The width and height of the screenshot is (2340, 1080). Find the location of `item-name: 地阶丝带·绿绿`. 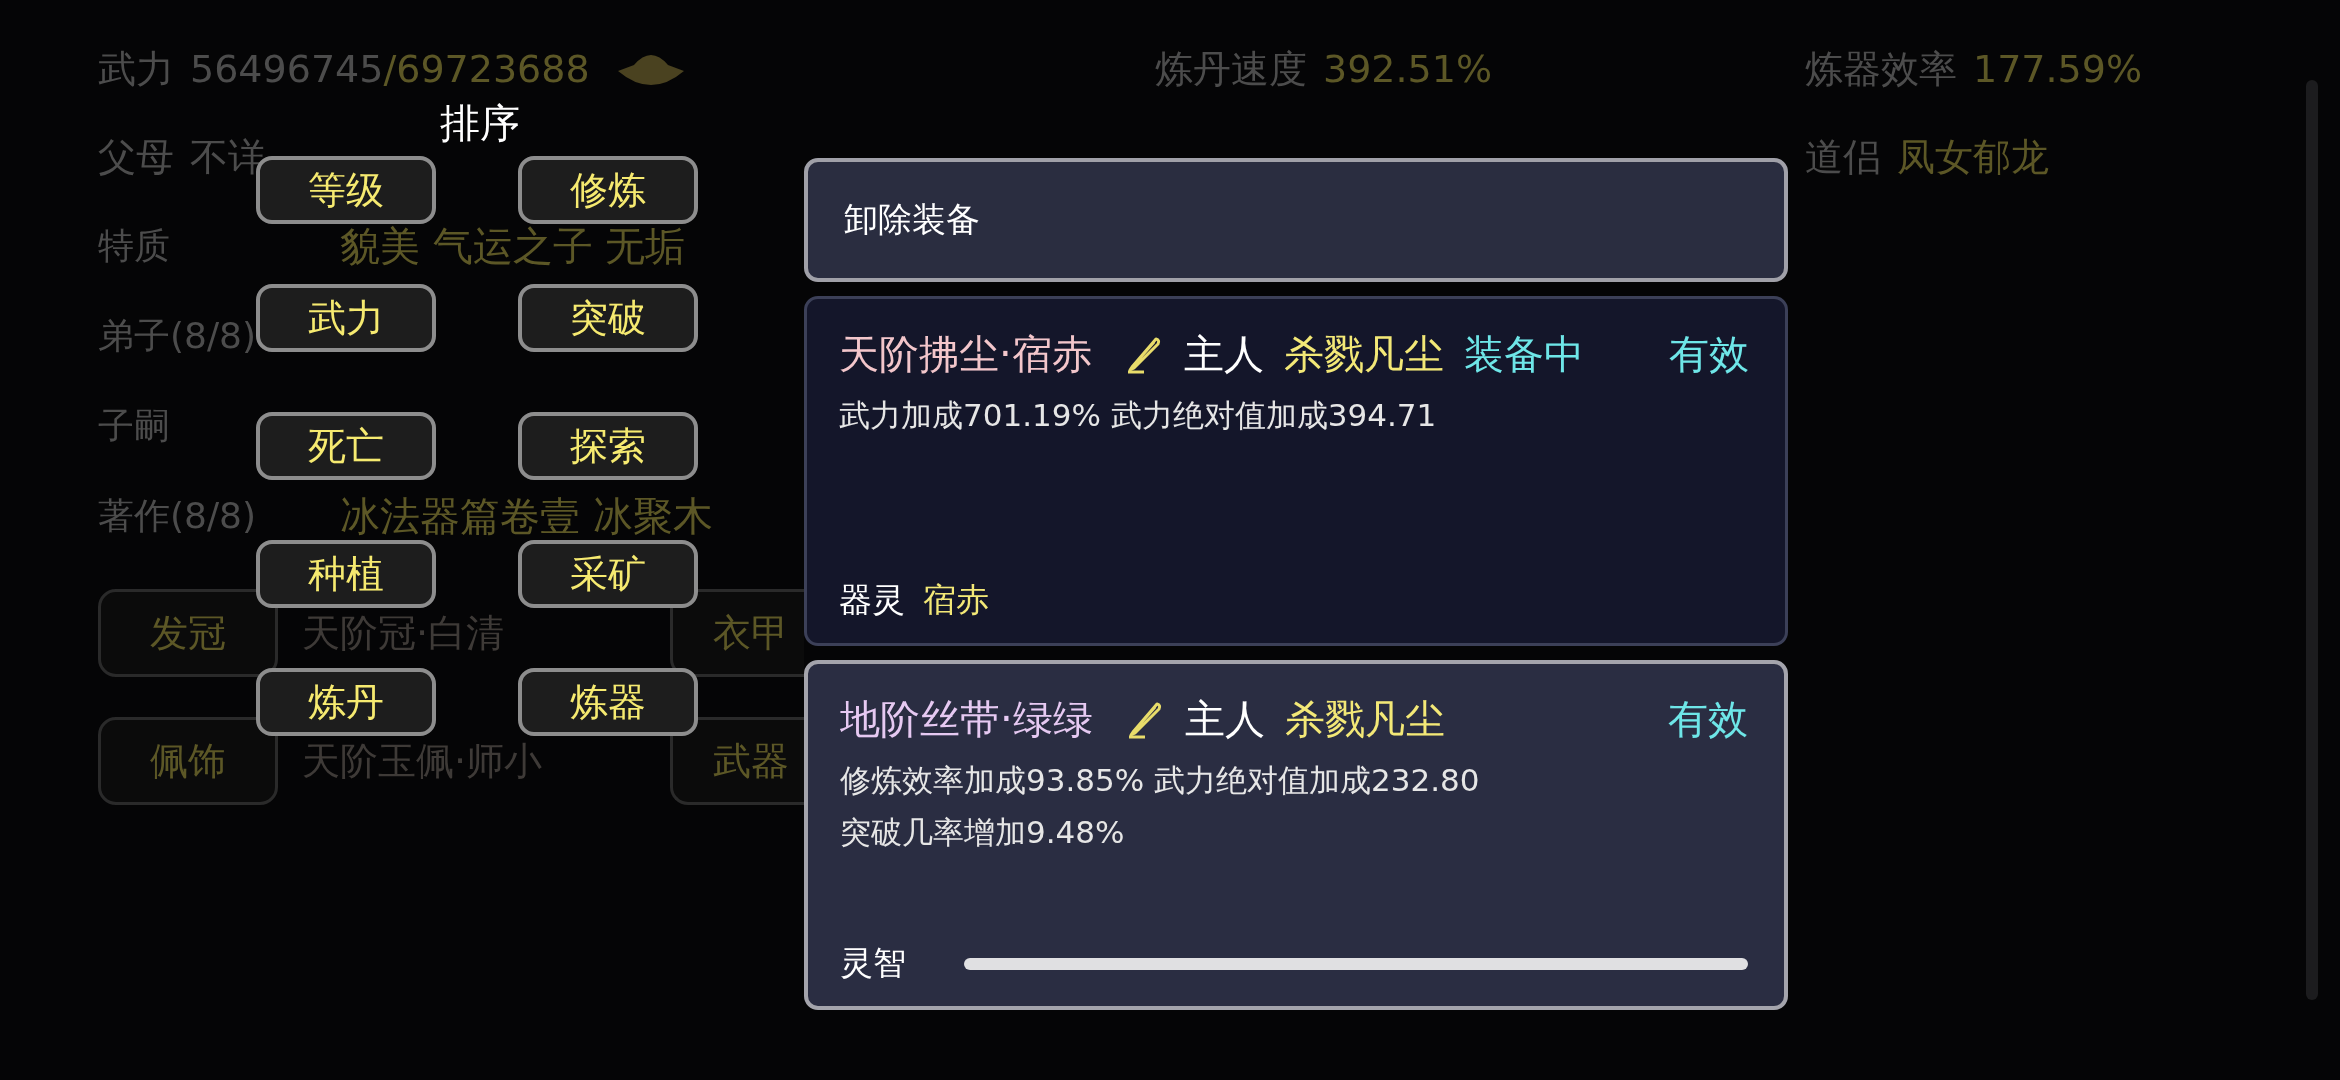

item-name: 地阶丝带·绿绿 is located at coordinates (966, 719).